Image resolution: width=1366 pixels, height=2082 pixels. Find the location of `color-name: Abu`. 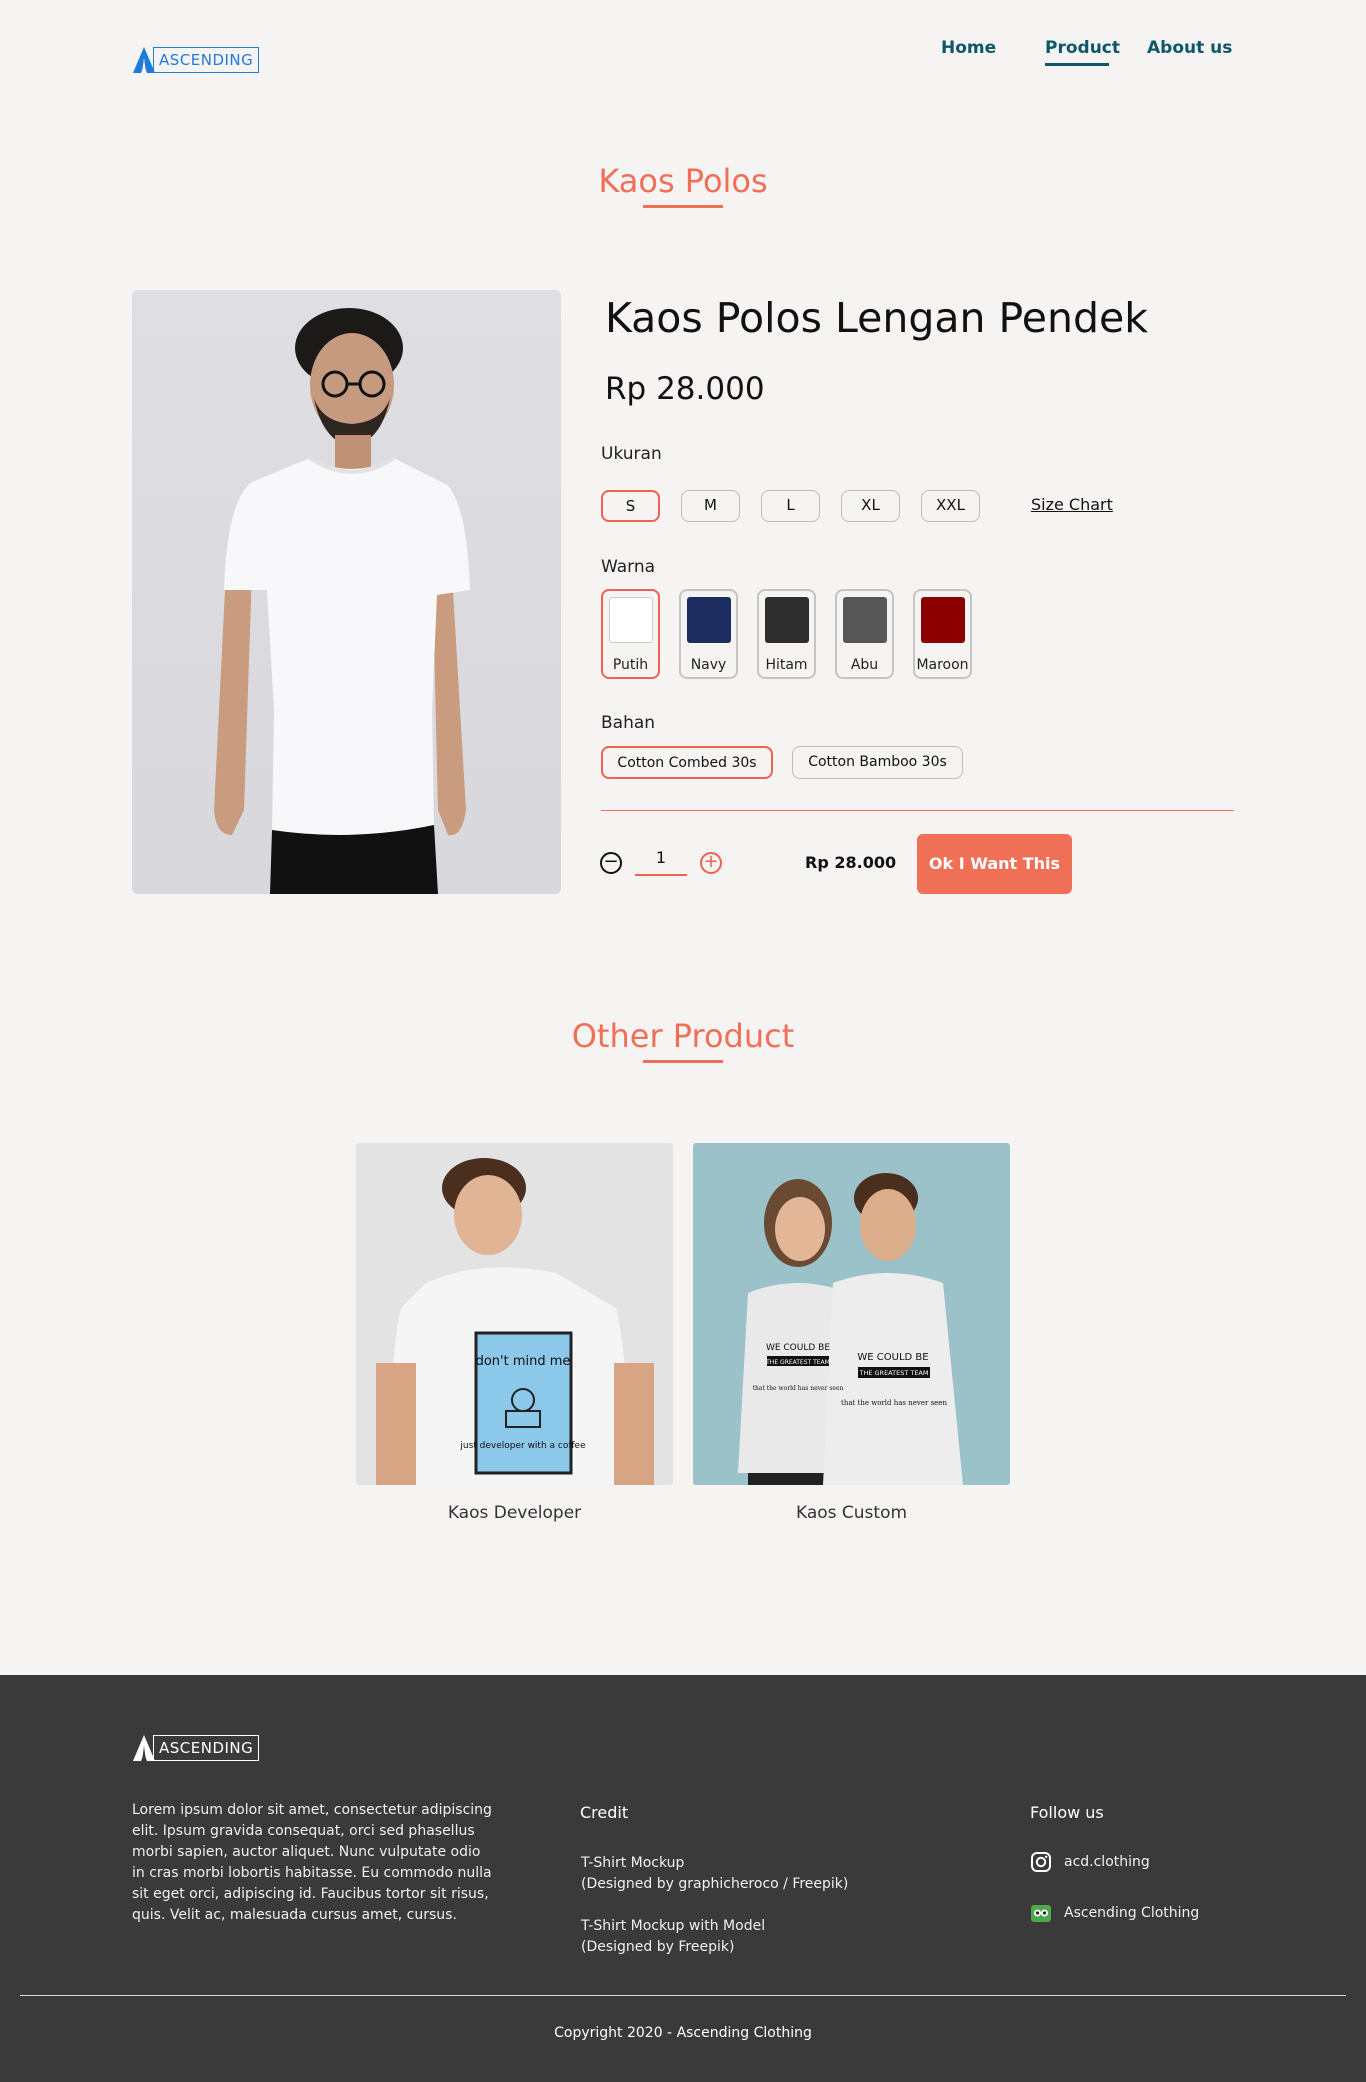

color-name: Abu is located at coordinates (864, 665).